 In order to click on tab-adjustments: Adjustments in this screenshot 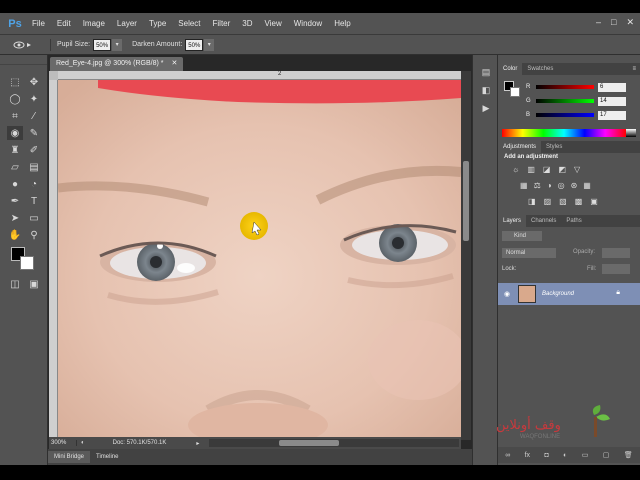, I will do `click(520, 147)`.